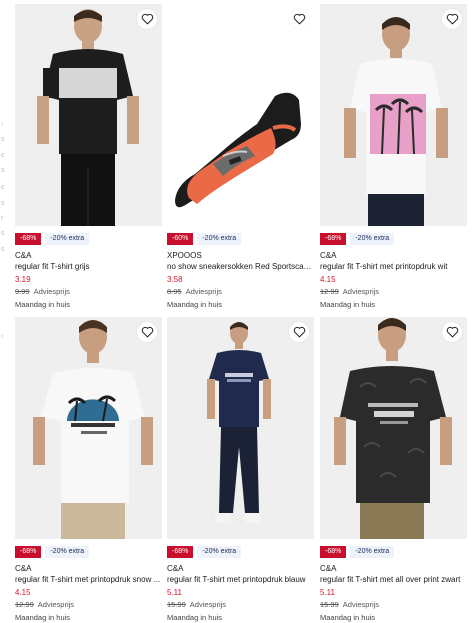 Image resolution: width=475 pixels, height=623 pixels. I want to click on original-price: 8.95, so click(174, 291).